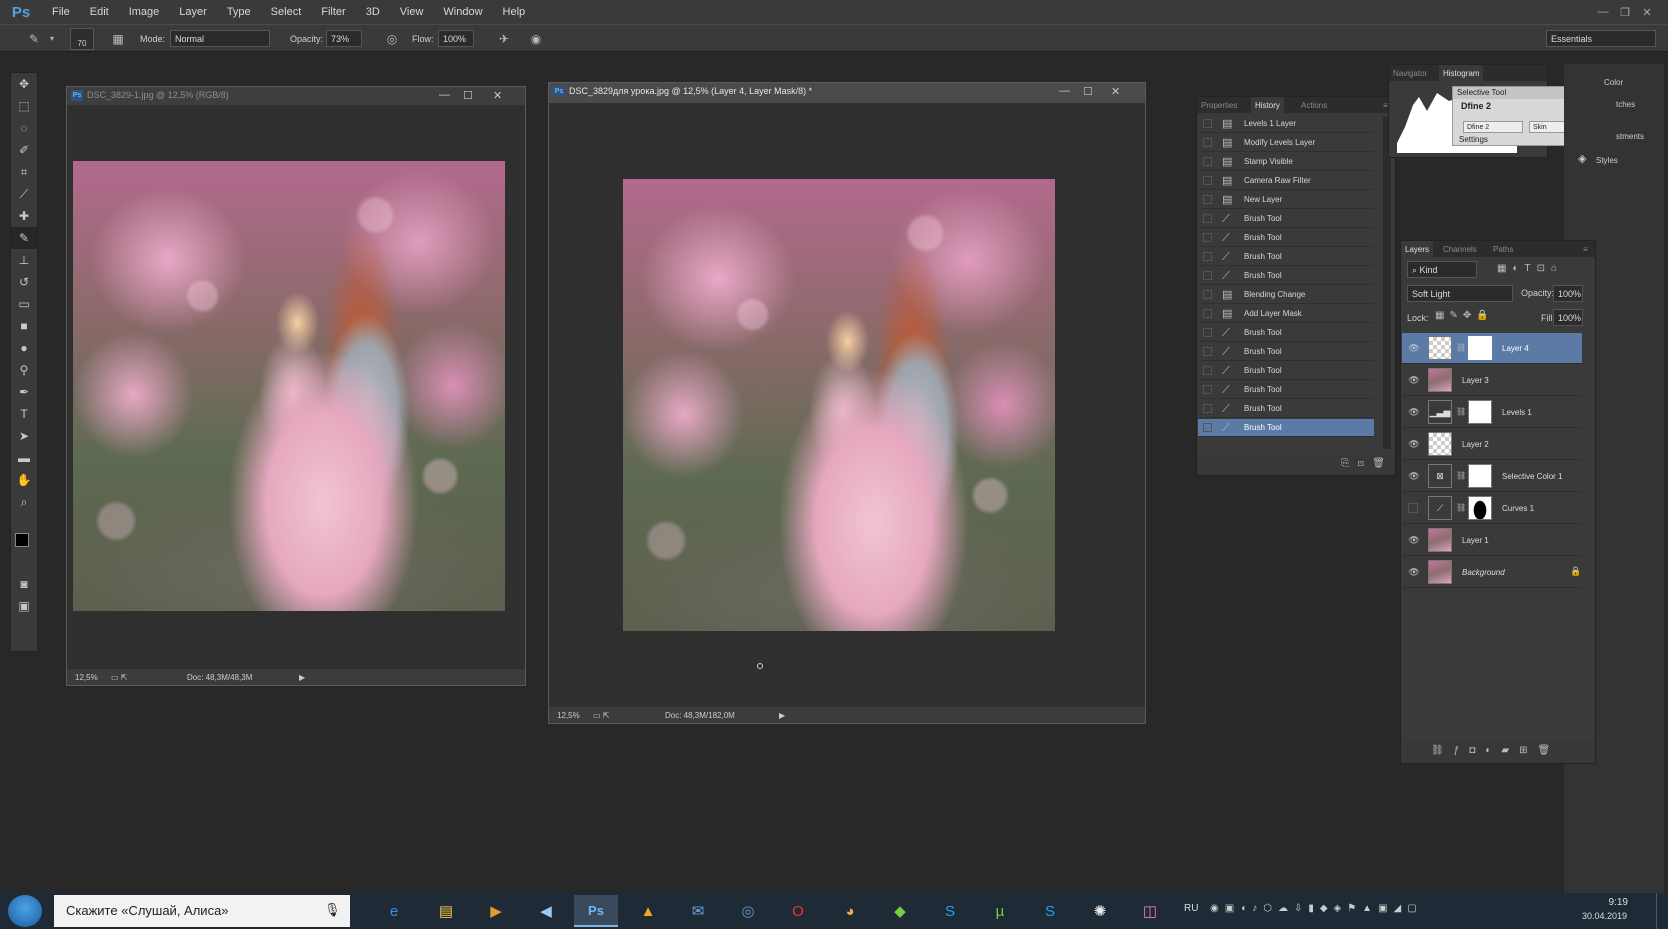 This screenshot has height=929, width=1668. I want to click on eyedropper-tool-icon: ⟋, so click(24, 194).